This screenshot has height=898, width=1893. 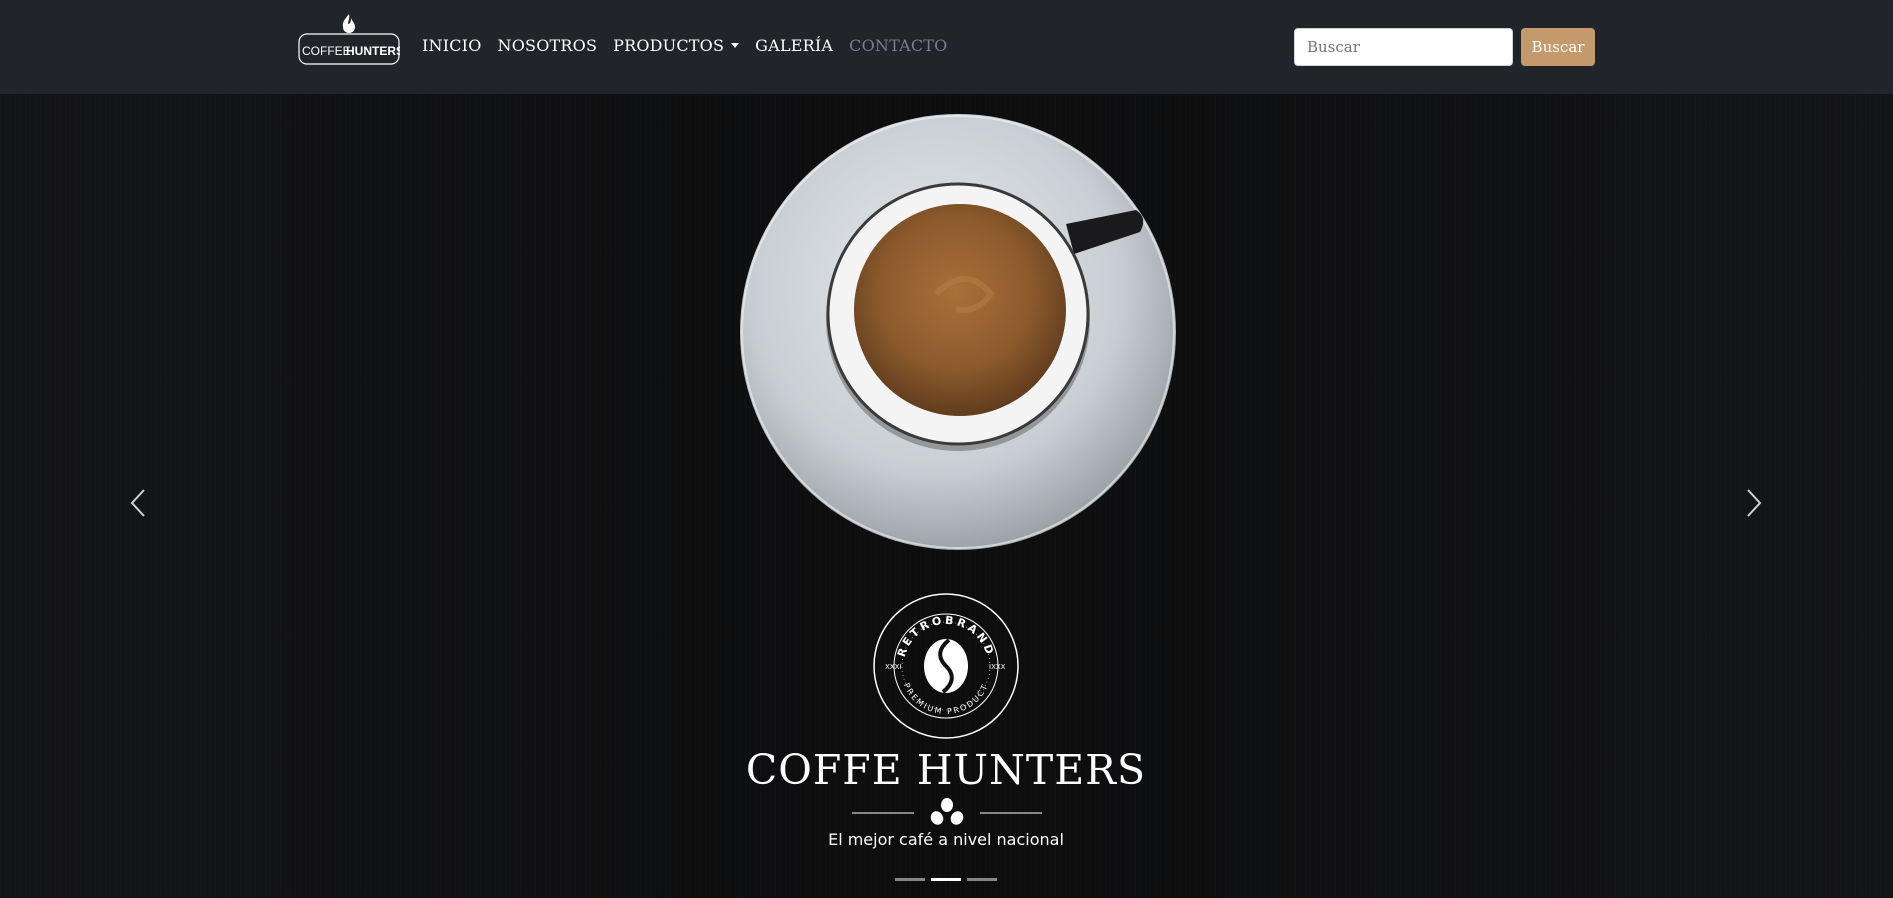 I want to click on carousel-indicators, so click(x=946, y=879).